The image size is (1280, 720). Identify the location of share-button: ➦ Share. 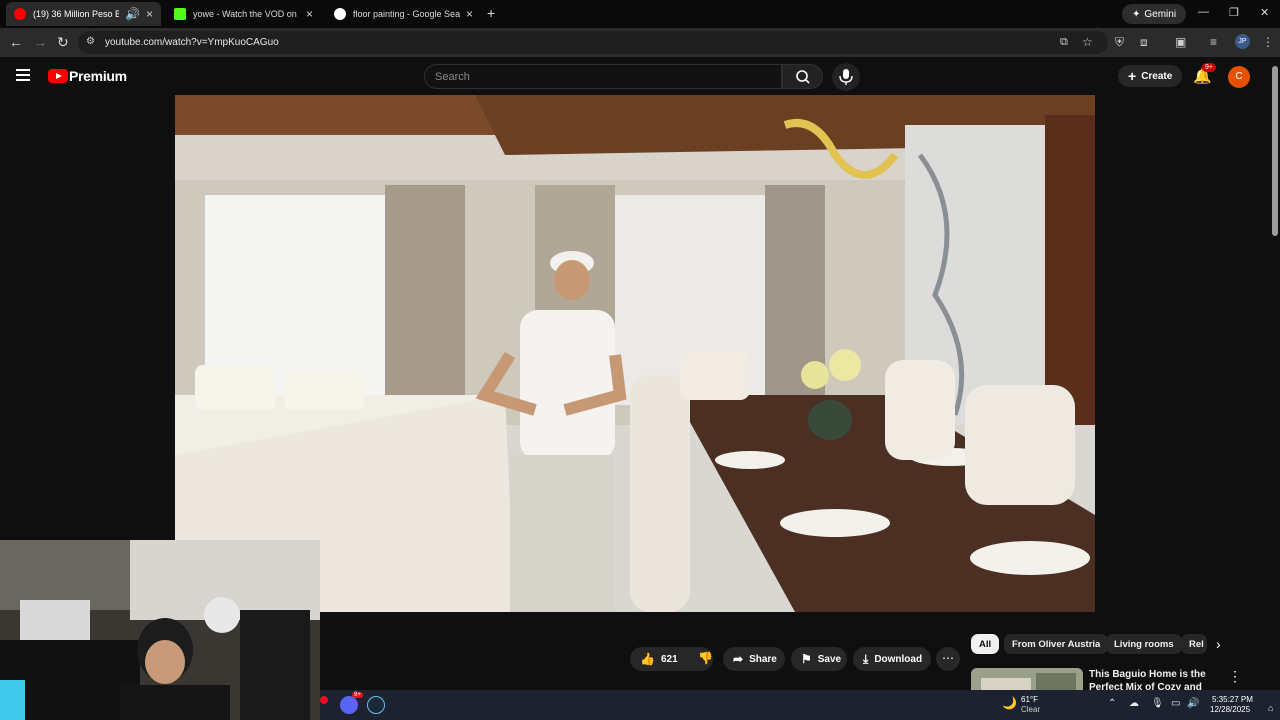
(754, 659).